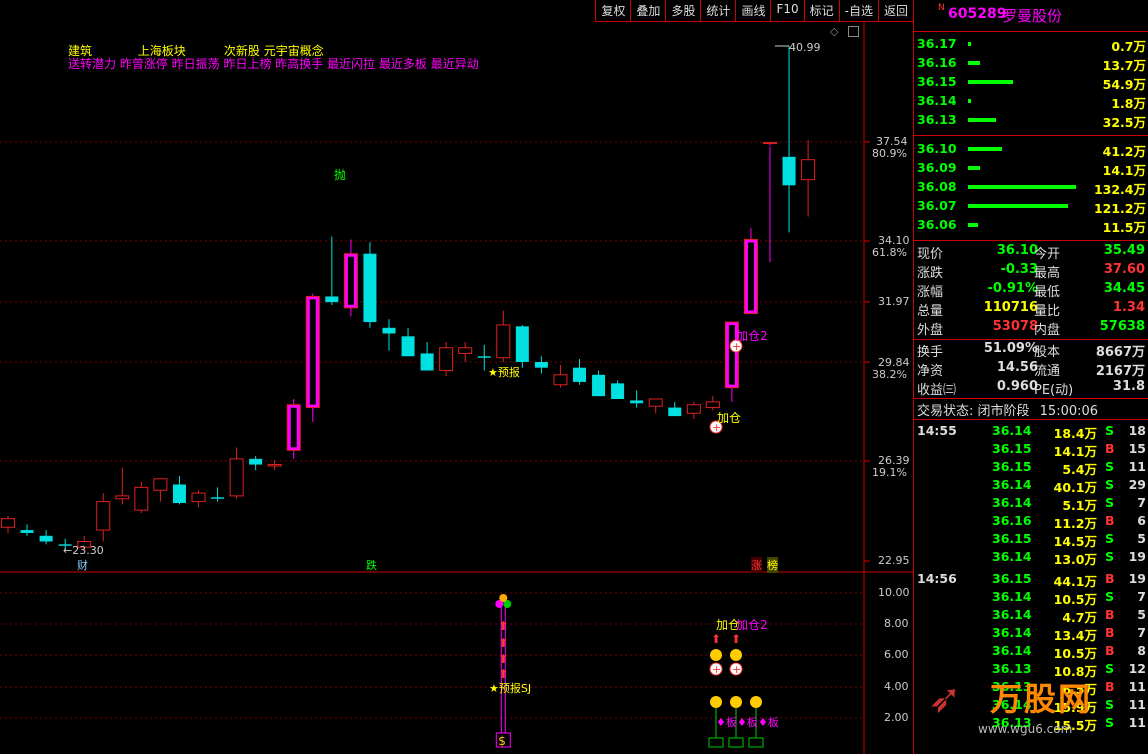 Image resolution: width=1148 pixels, height=754 pixels. Describe the element at coordinates (1047, 371) in the screenshot. I see `quote-label: 流通` at that location.